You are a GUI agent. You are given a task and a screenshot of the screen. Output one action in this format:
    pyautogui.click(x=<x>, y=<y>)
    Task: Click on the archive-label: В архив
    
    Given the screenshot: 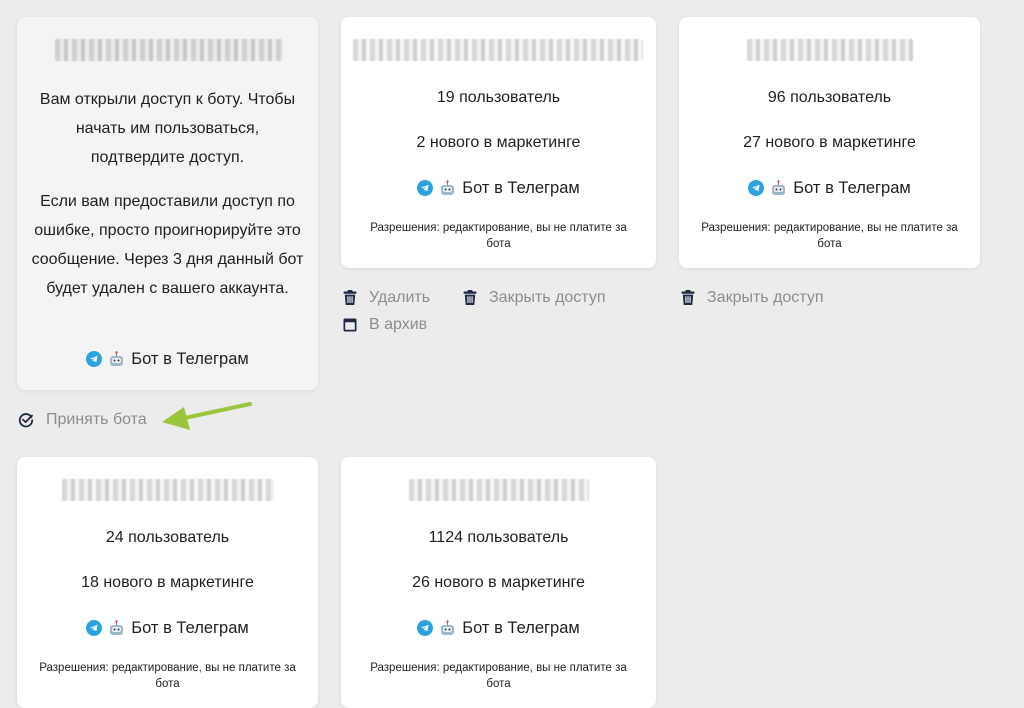 What is the action you would take?
    pyautogui.click(x=398, y=324)
    